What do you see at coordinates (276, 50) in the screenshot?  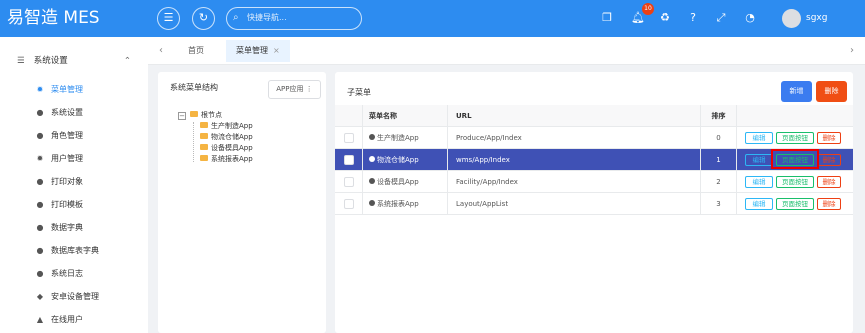 I see `close-icon: ×` at bounding box center [276, 50].